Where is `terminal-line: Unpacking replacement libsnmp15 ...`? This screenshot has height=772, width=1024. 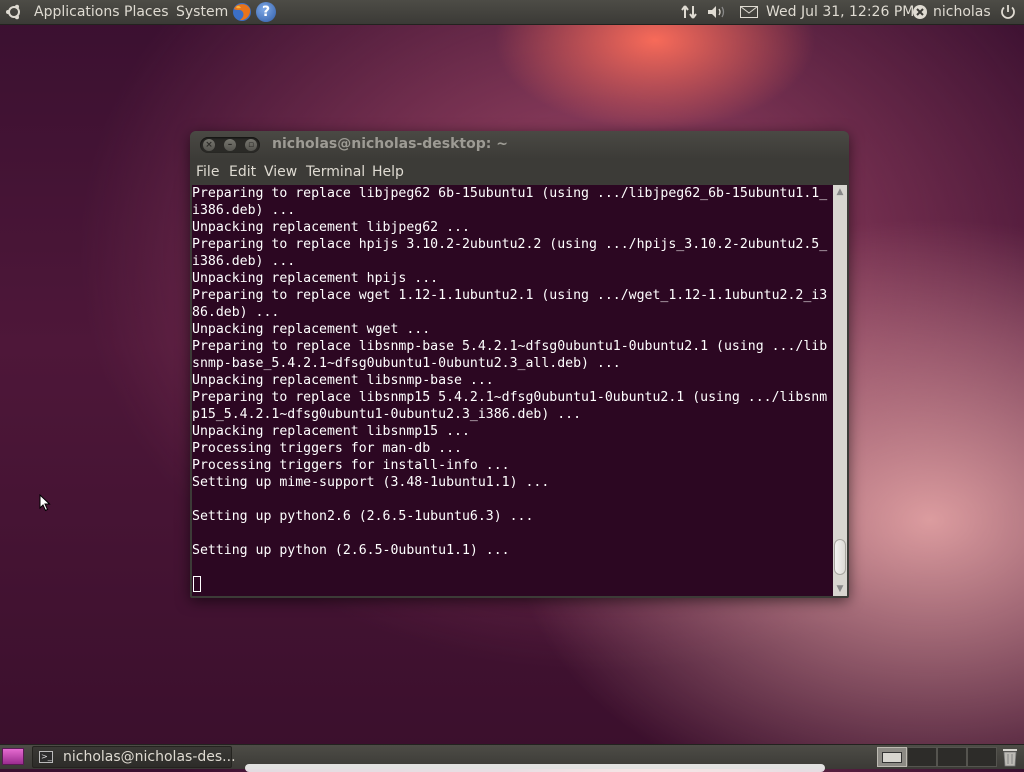 terminal-line: Unpacking replacement libsnmp15 ... is located at coordinates (331, 431).